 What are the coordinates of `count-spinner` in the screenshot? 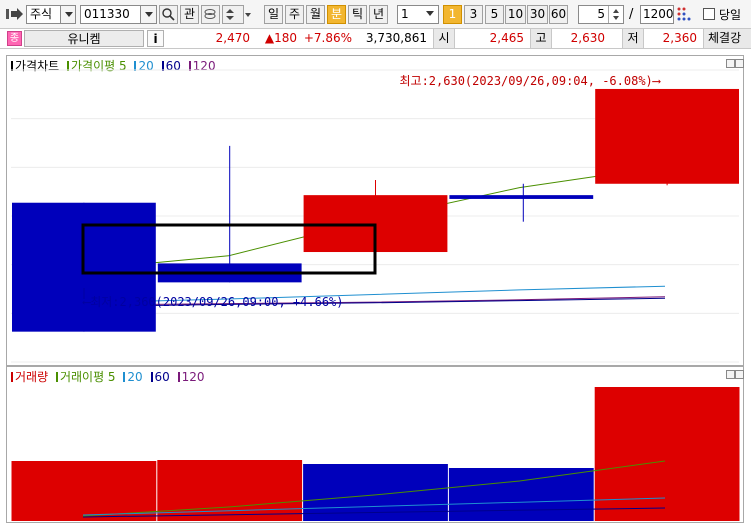 It's located at (615, 14).